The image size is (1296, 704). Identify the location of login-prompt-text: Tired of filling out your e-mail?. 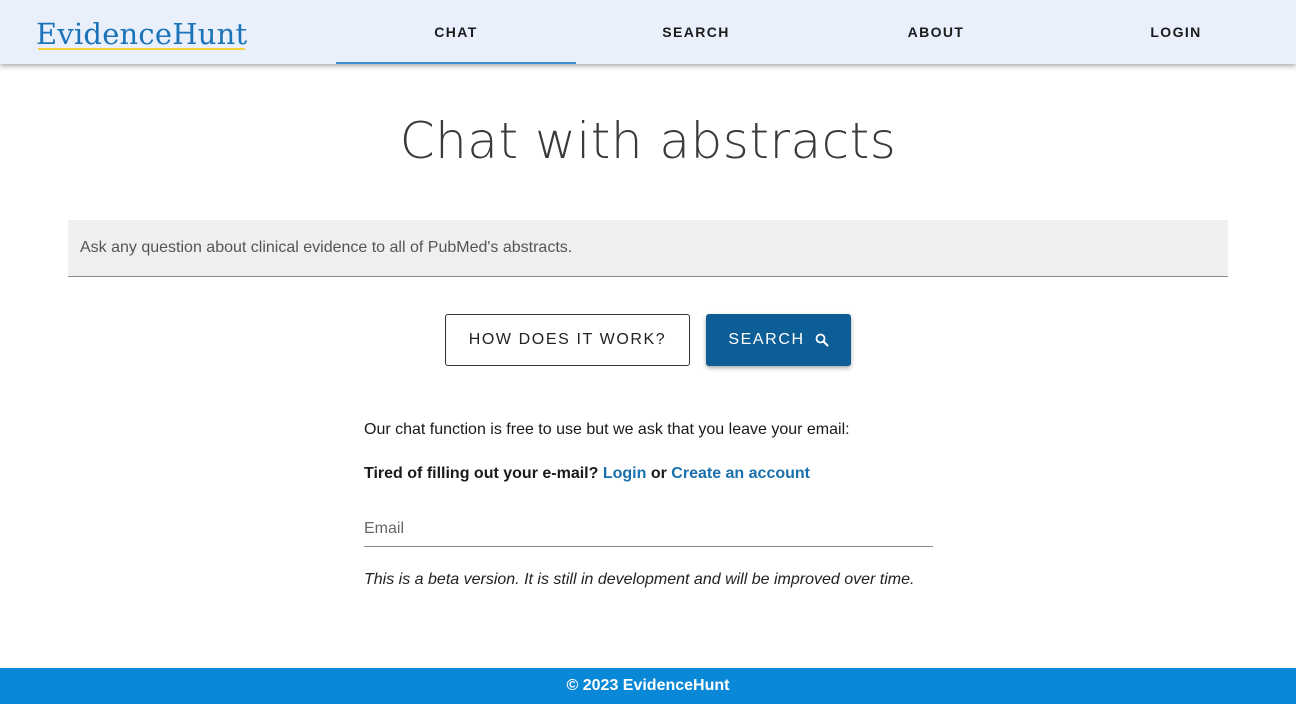
(481, 473).